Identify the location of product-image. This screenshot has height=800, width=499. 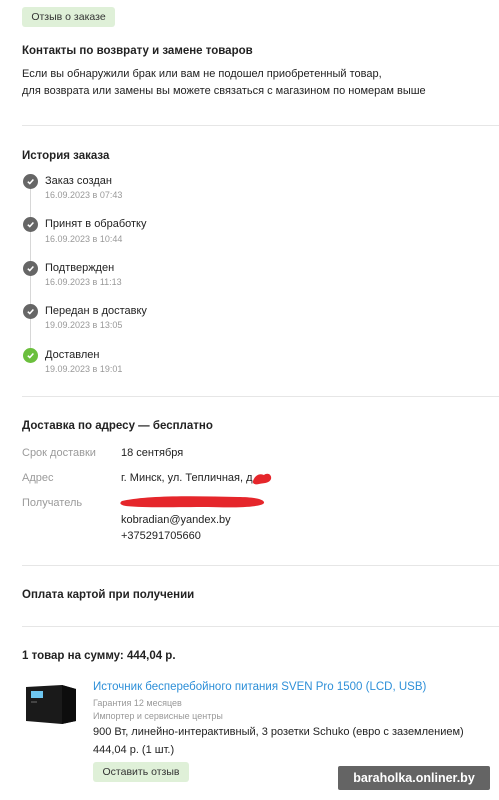
(50, 703).